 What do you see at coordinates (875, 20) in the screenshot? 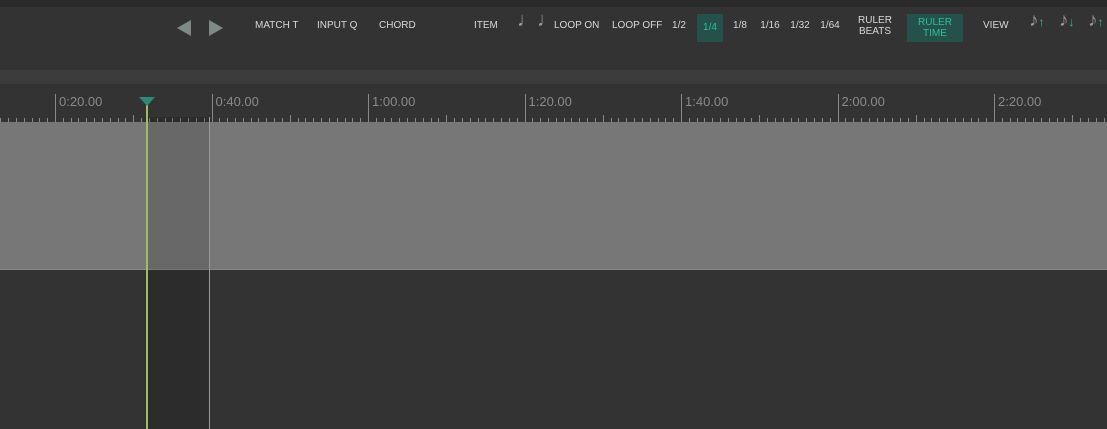
I see `ruler-beats-line1: RULER` at bounding box center [875, 20].